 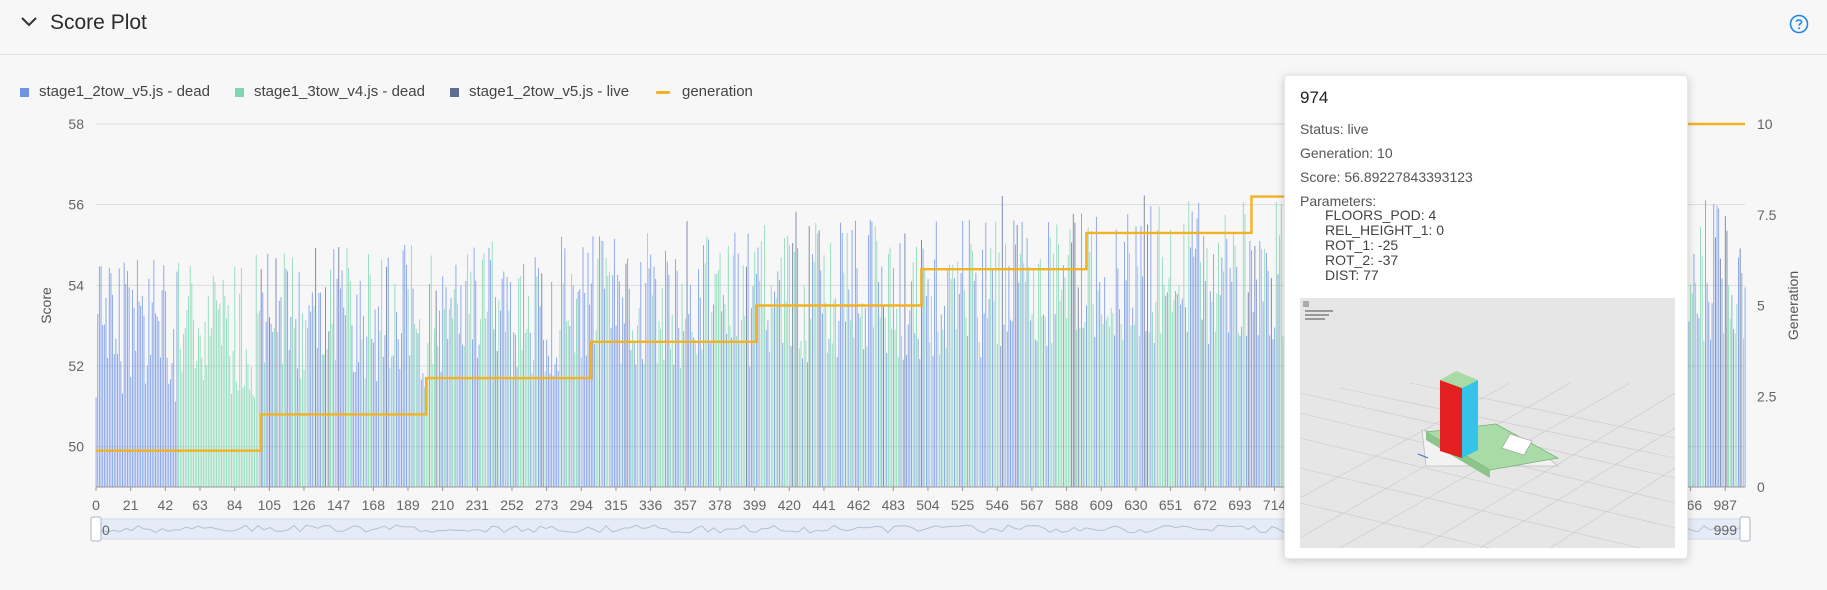 I want to click on x-tick-label: 567, so click(x=1032, y=505).